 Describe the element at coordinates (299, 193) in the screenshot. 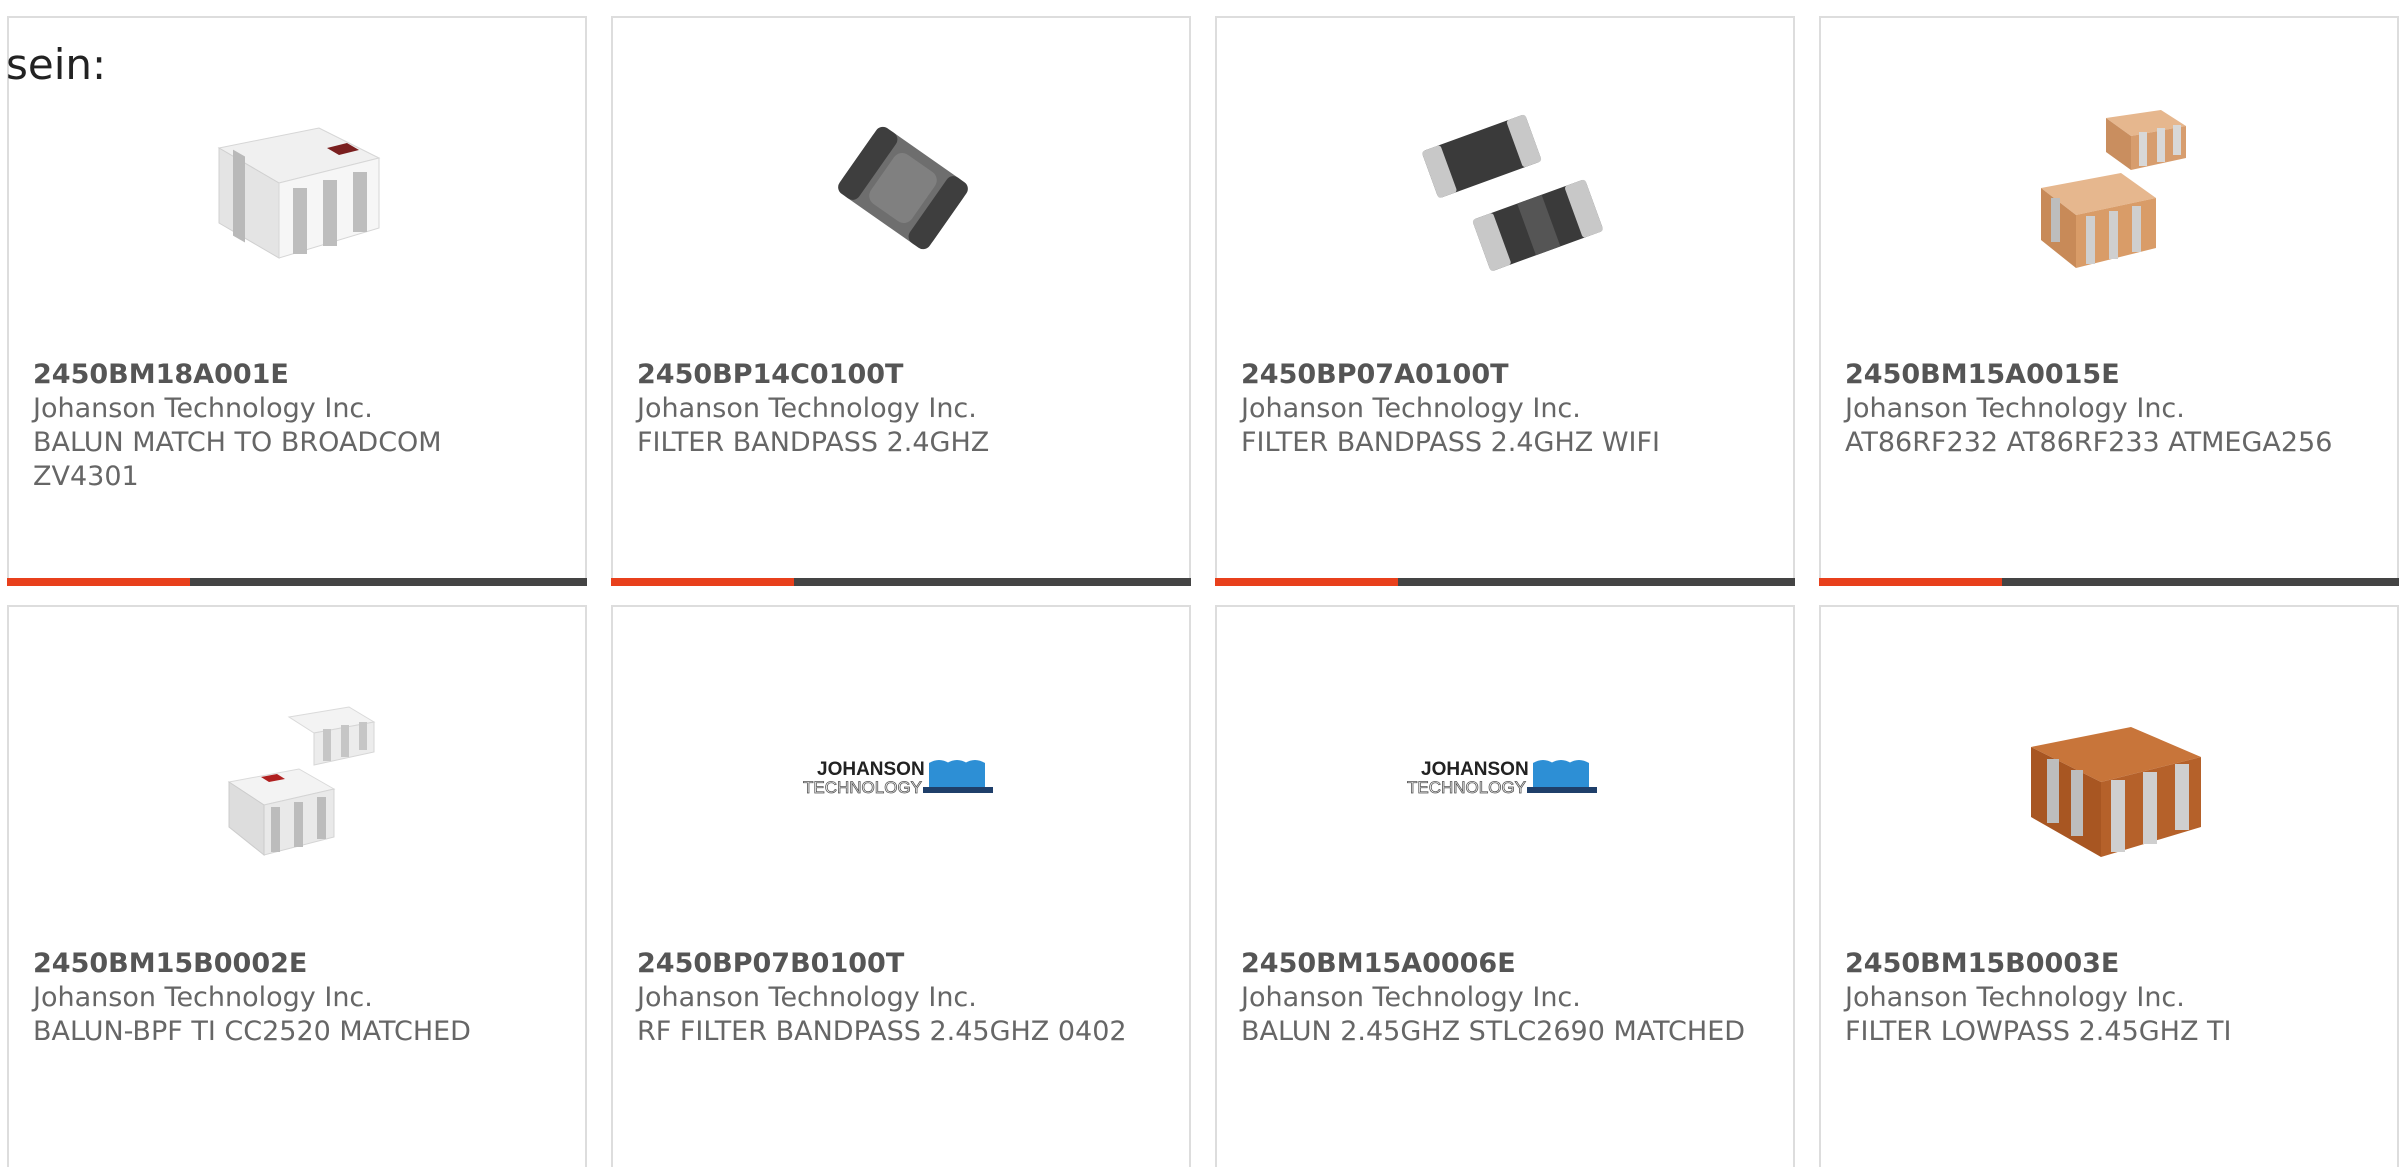

I see `white-chip-component-icon` at that location.